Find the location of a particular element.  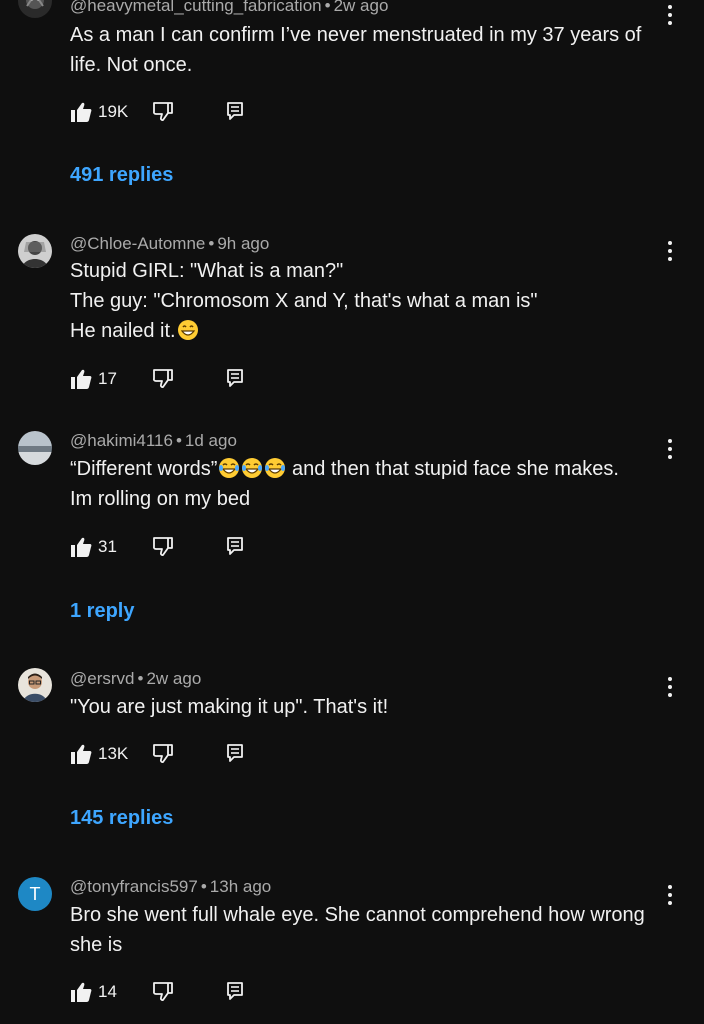

comment-actions: 13K is located at coordinates (170, 754).